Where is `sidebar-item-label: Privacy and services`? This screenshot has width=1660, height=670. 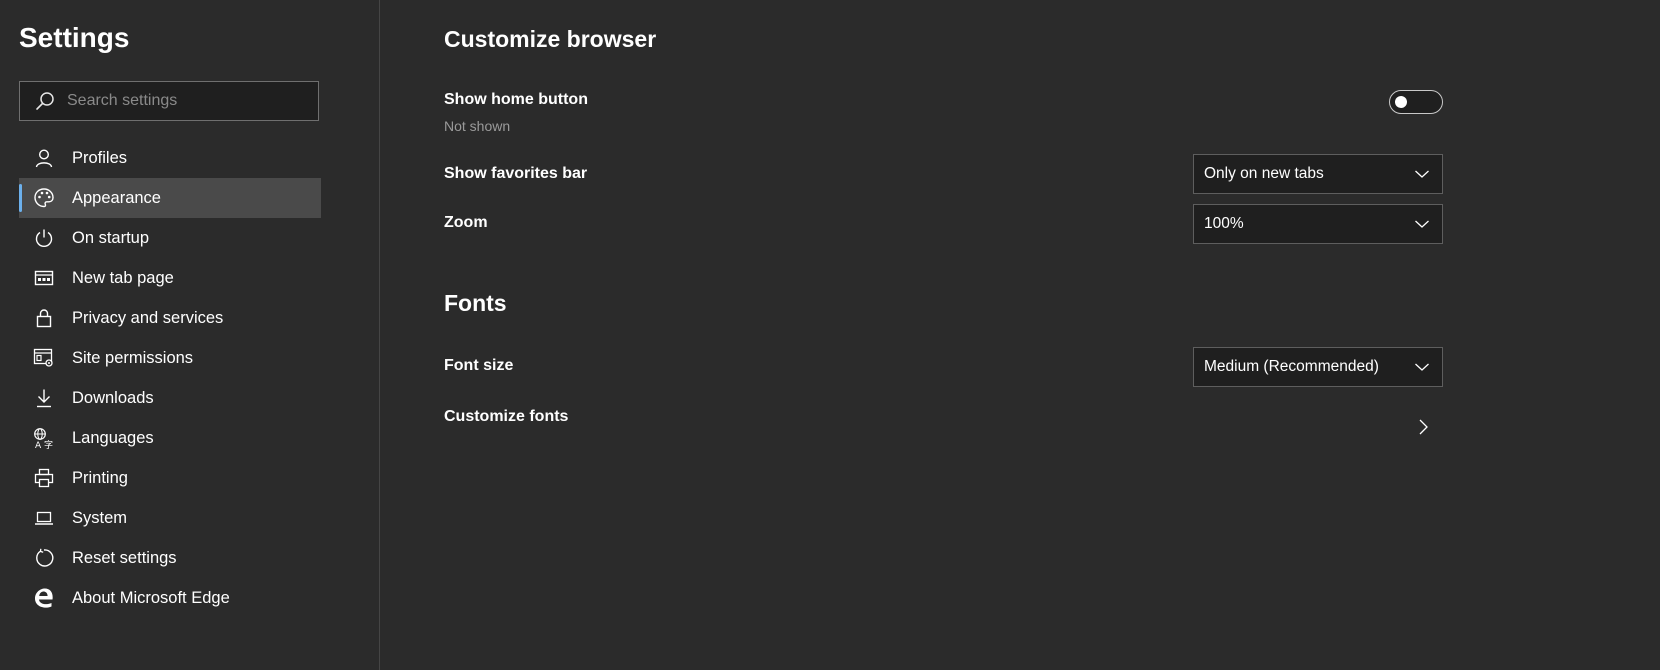 sidebar-item-label: Privacy and services is located at coordinates (148, 317).